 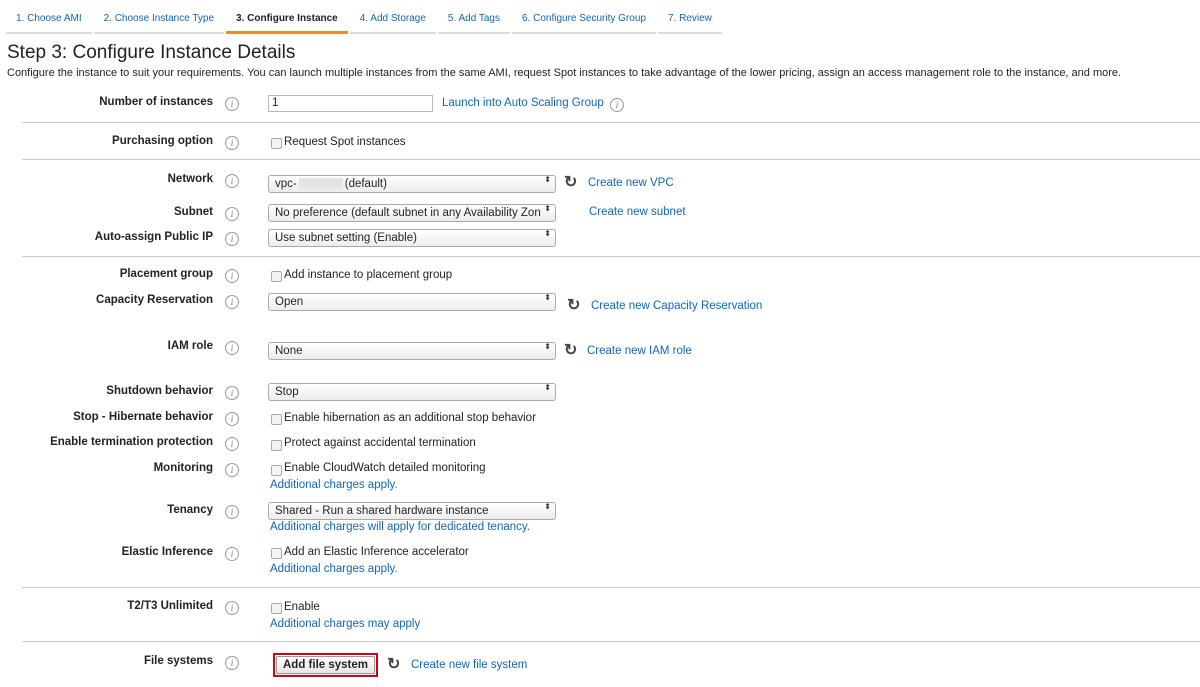 What do you see at coordinates (276, 470) in the screenshot?
I see `monitoring-checkbox` at bounding box center [276, 470].